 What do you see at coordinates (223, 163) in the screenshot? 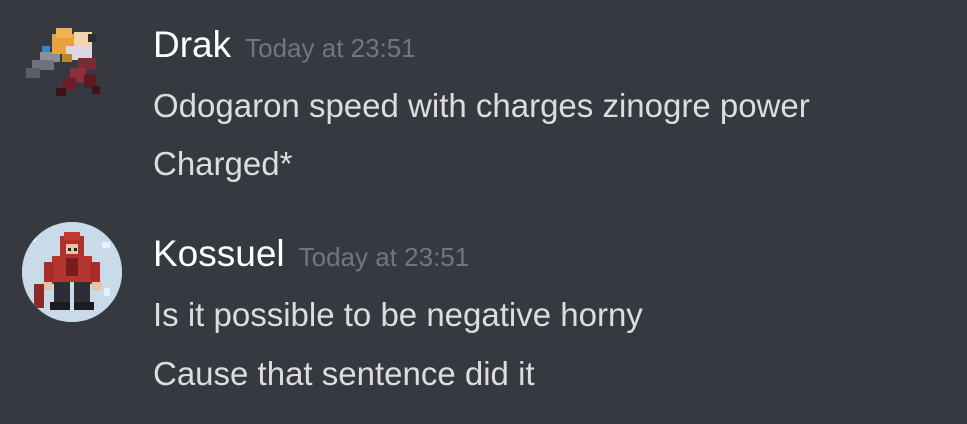
I see `message-text-line: Charged*` at bounding box center [223, 163].